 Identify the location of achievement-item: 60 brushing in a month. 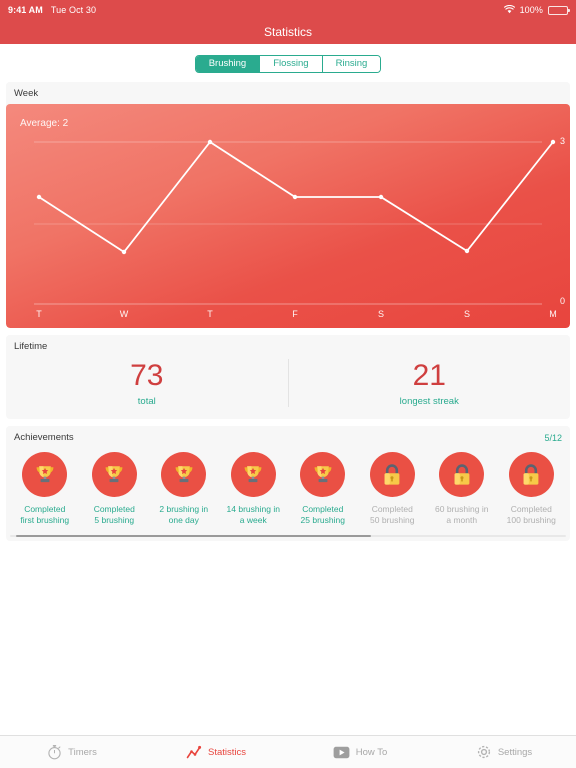
(462, 489).